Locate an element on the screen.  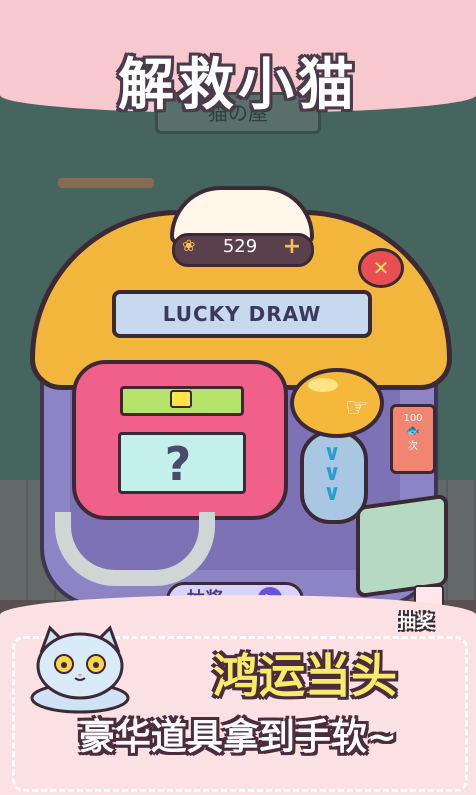
lucky-draw-banner: LUCKY DRAW is located at coordinates (242, 314).